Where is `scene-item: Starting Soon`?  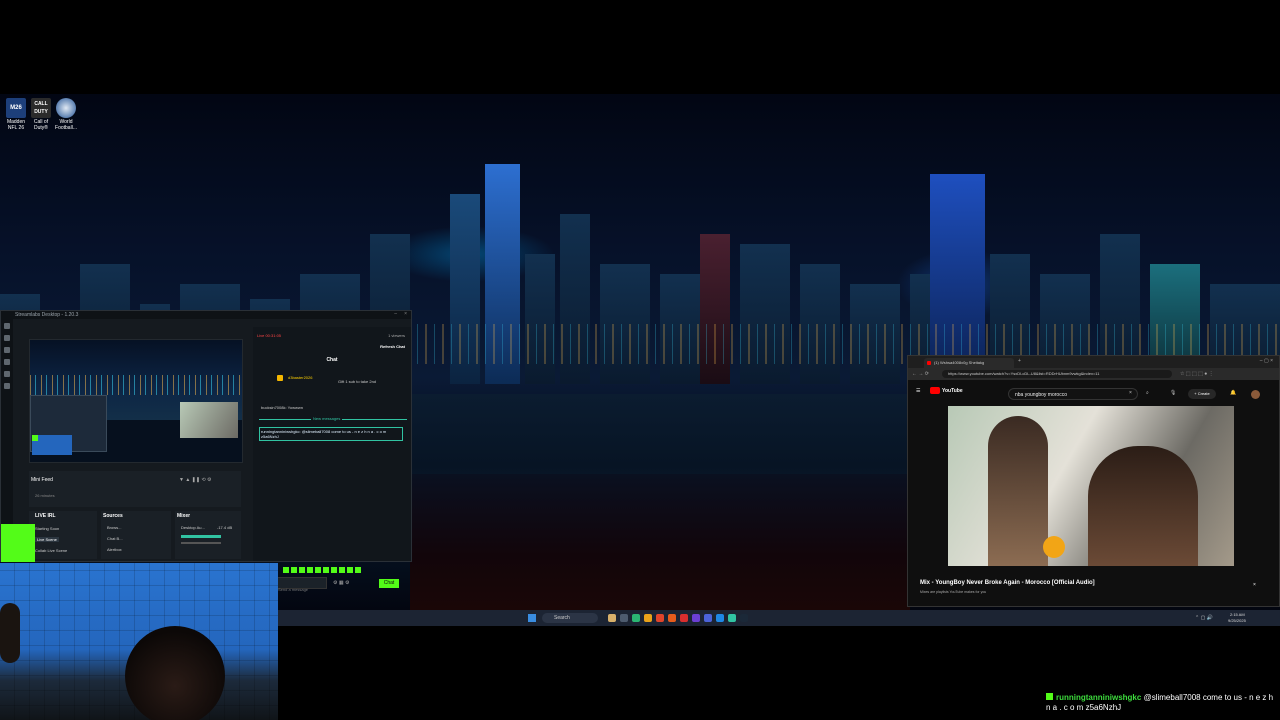 scene-item: Starting Soon is located at coordinates (47, 528).